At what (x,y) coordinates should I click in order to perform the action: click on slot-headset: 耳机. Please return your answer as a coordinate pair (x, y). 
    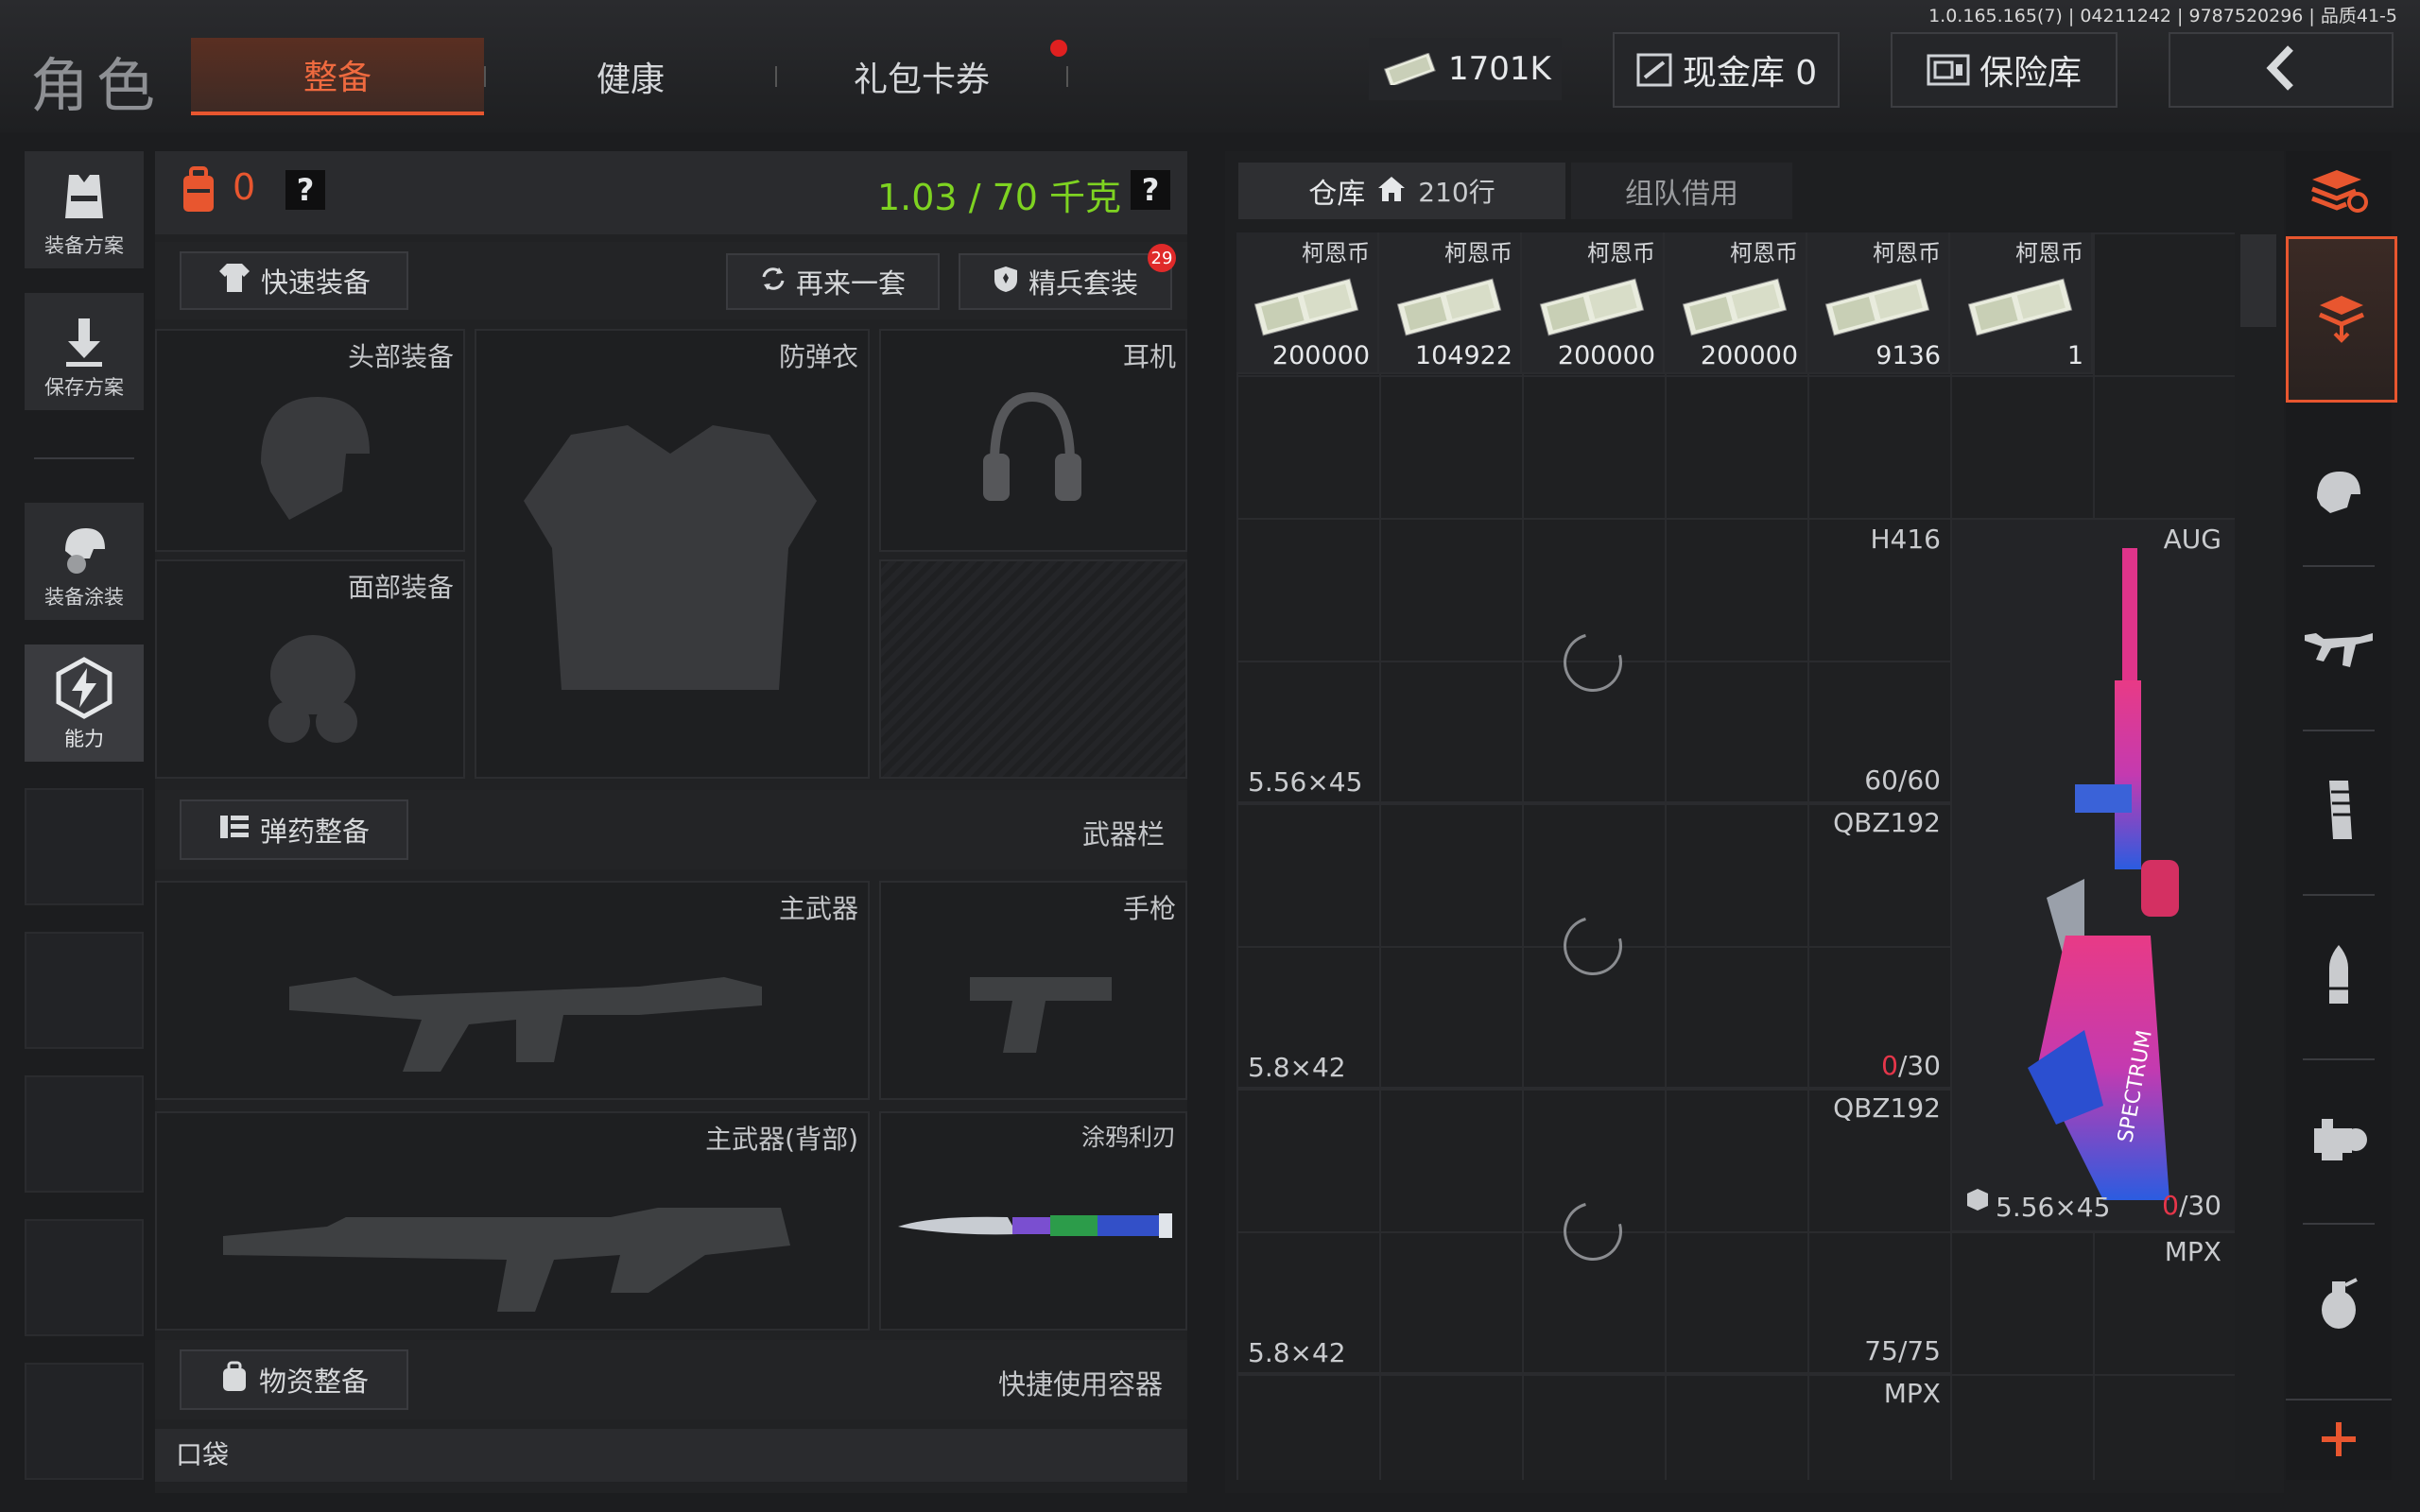
    Looking at the image, I should click on (1033, 440).